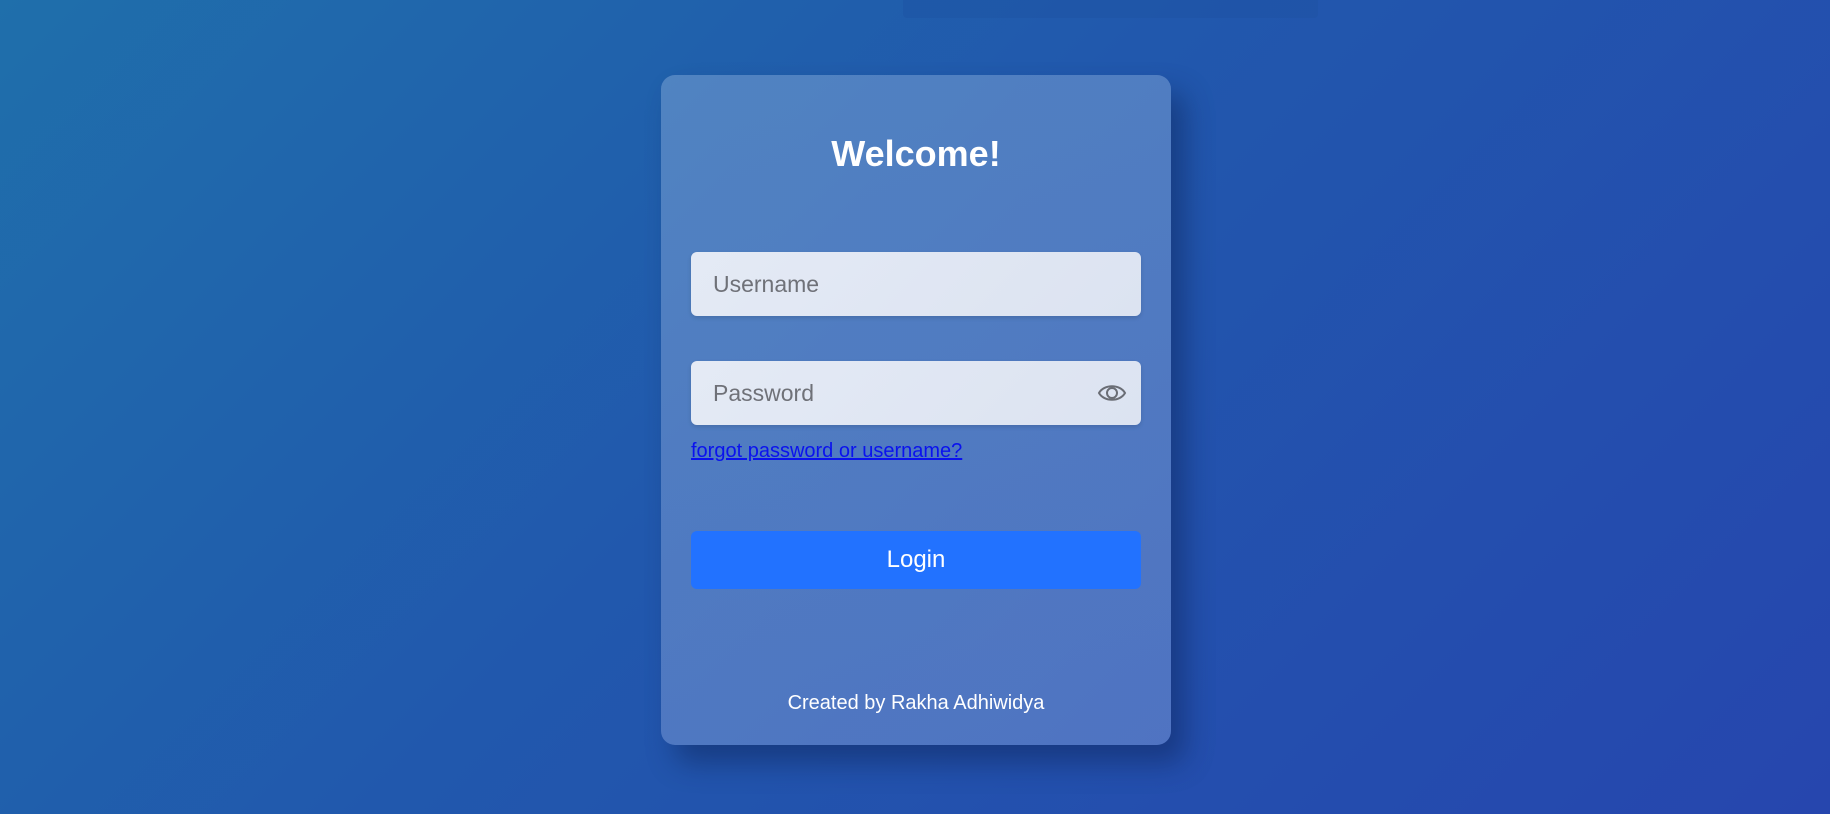 Image resolution: width=1830 pixels, height=814 pixels. I want to click on username-field, so click(916, 284).